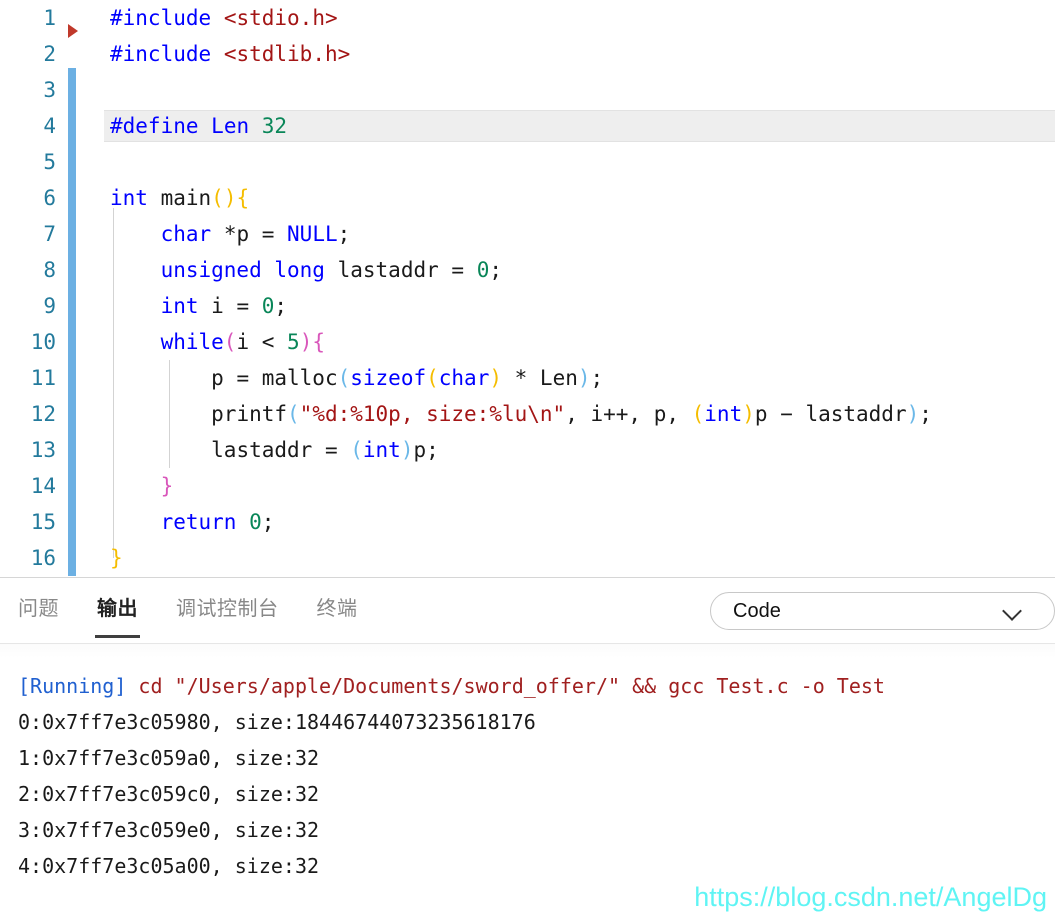 This screenshot has width=1055, height=917. What do you see at coordinates (870, 897) in the screenshot?
I see `watermark-text: https://blog.csdn.net/AngelDg` at bounding box center [870, 897].